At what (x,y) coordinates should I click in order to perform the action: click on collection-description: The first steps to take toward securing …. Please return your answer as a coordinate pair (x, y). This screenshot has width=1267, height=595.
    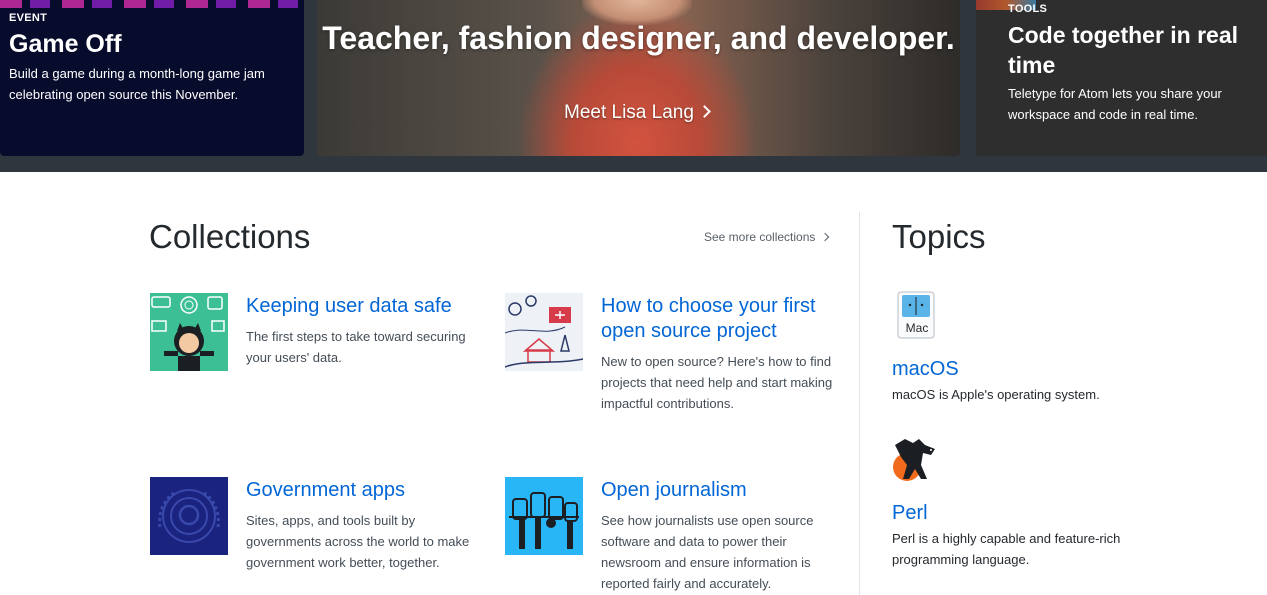
    Looking at the image, I should click on (356, 347).